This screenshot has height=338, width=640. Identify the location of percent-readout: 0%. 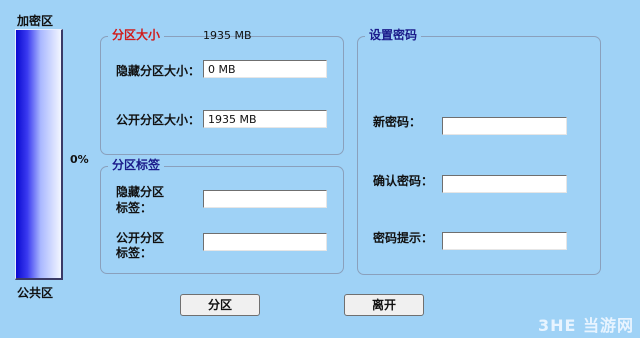
(79, 159).